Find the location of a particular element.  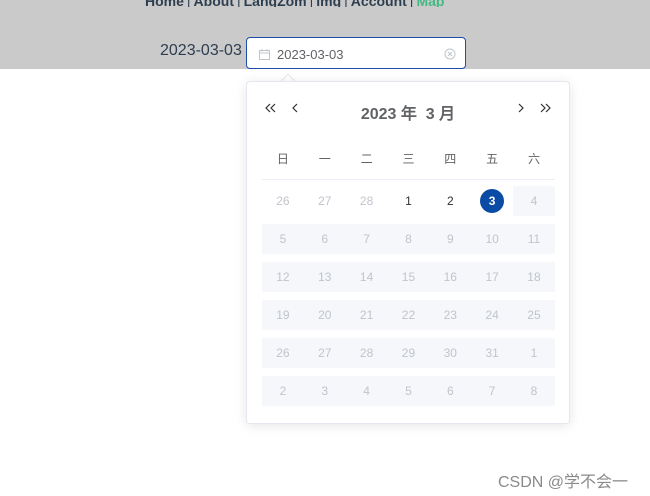

date-number: 12 is located at coordinates (283, 277).